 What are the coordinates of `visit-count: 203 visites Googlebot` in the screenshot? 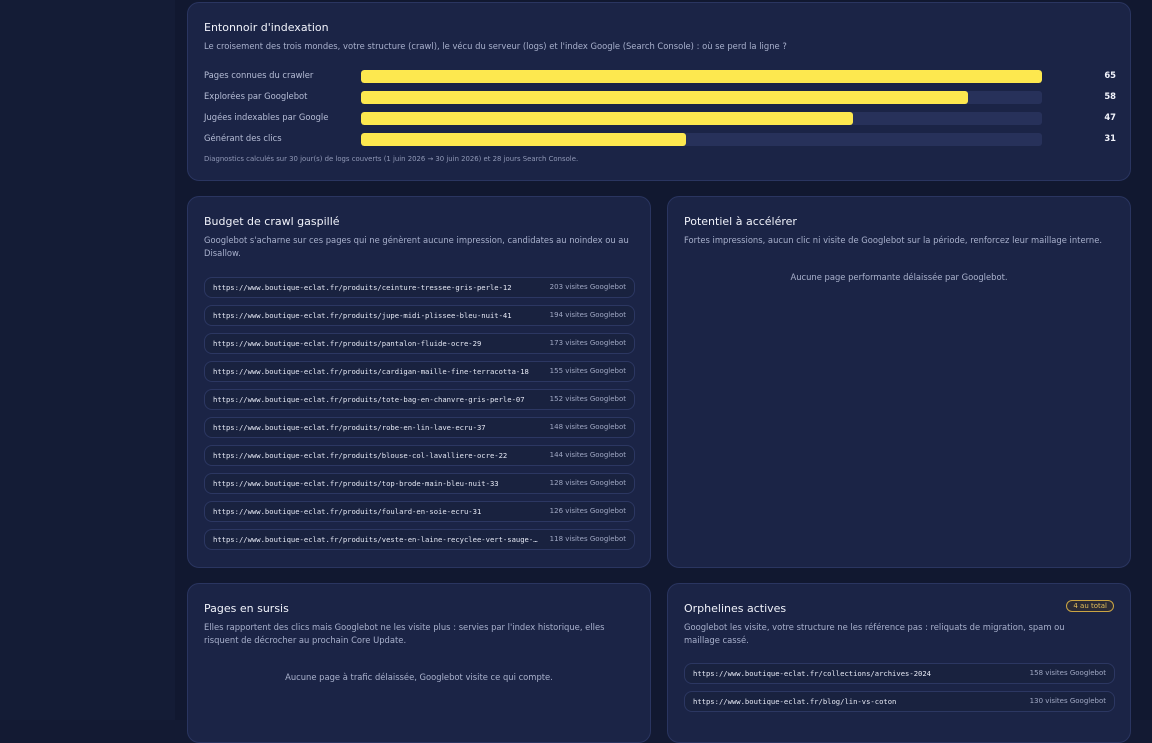 It's located at (587, 287).